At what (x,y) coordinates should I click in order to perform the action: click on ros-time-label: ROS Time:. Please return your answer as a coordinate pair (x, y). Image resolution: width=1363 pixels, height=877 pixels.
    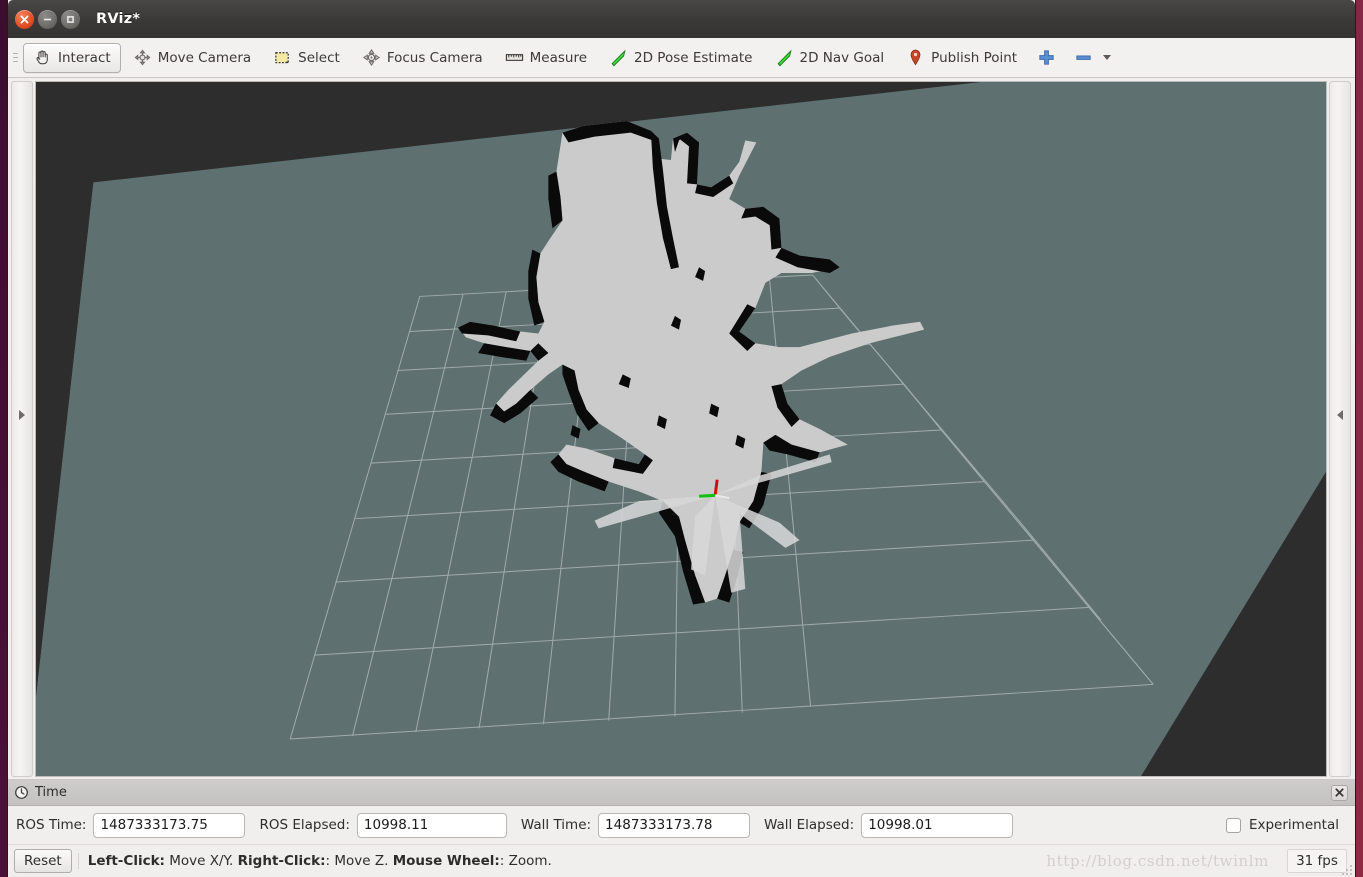
    Looking at the image, I should click on (51, 825).